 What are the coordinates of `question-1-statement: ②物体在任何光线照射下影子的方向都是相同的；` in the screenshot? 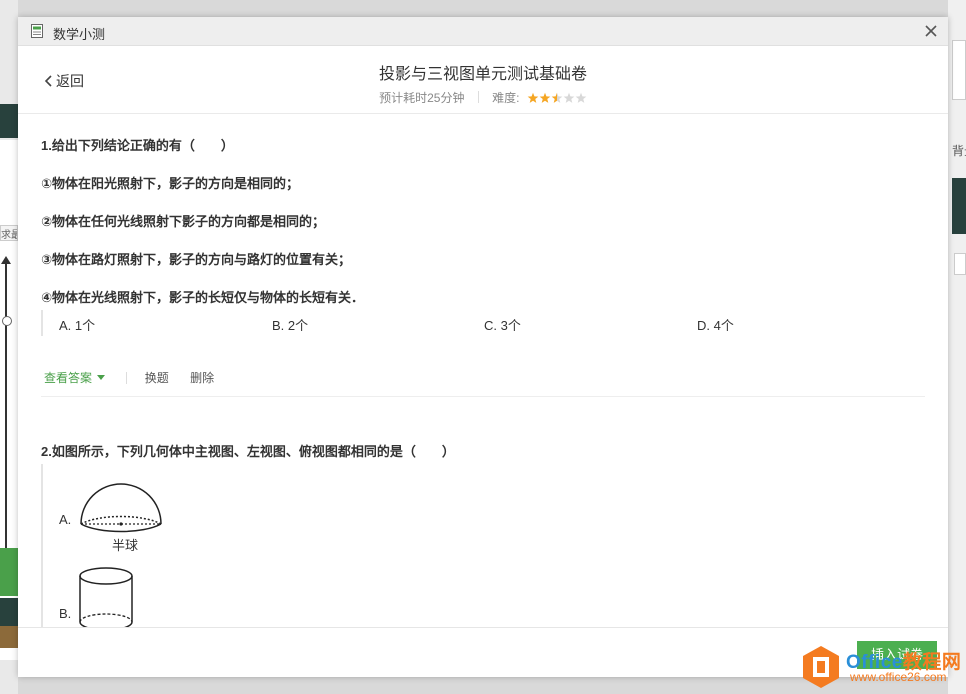 It's located at (183, 221).